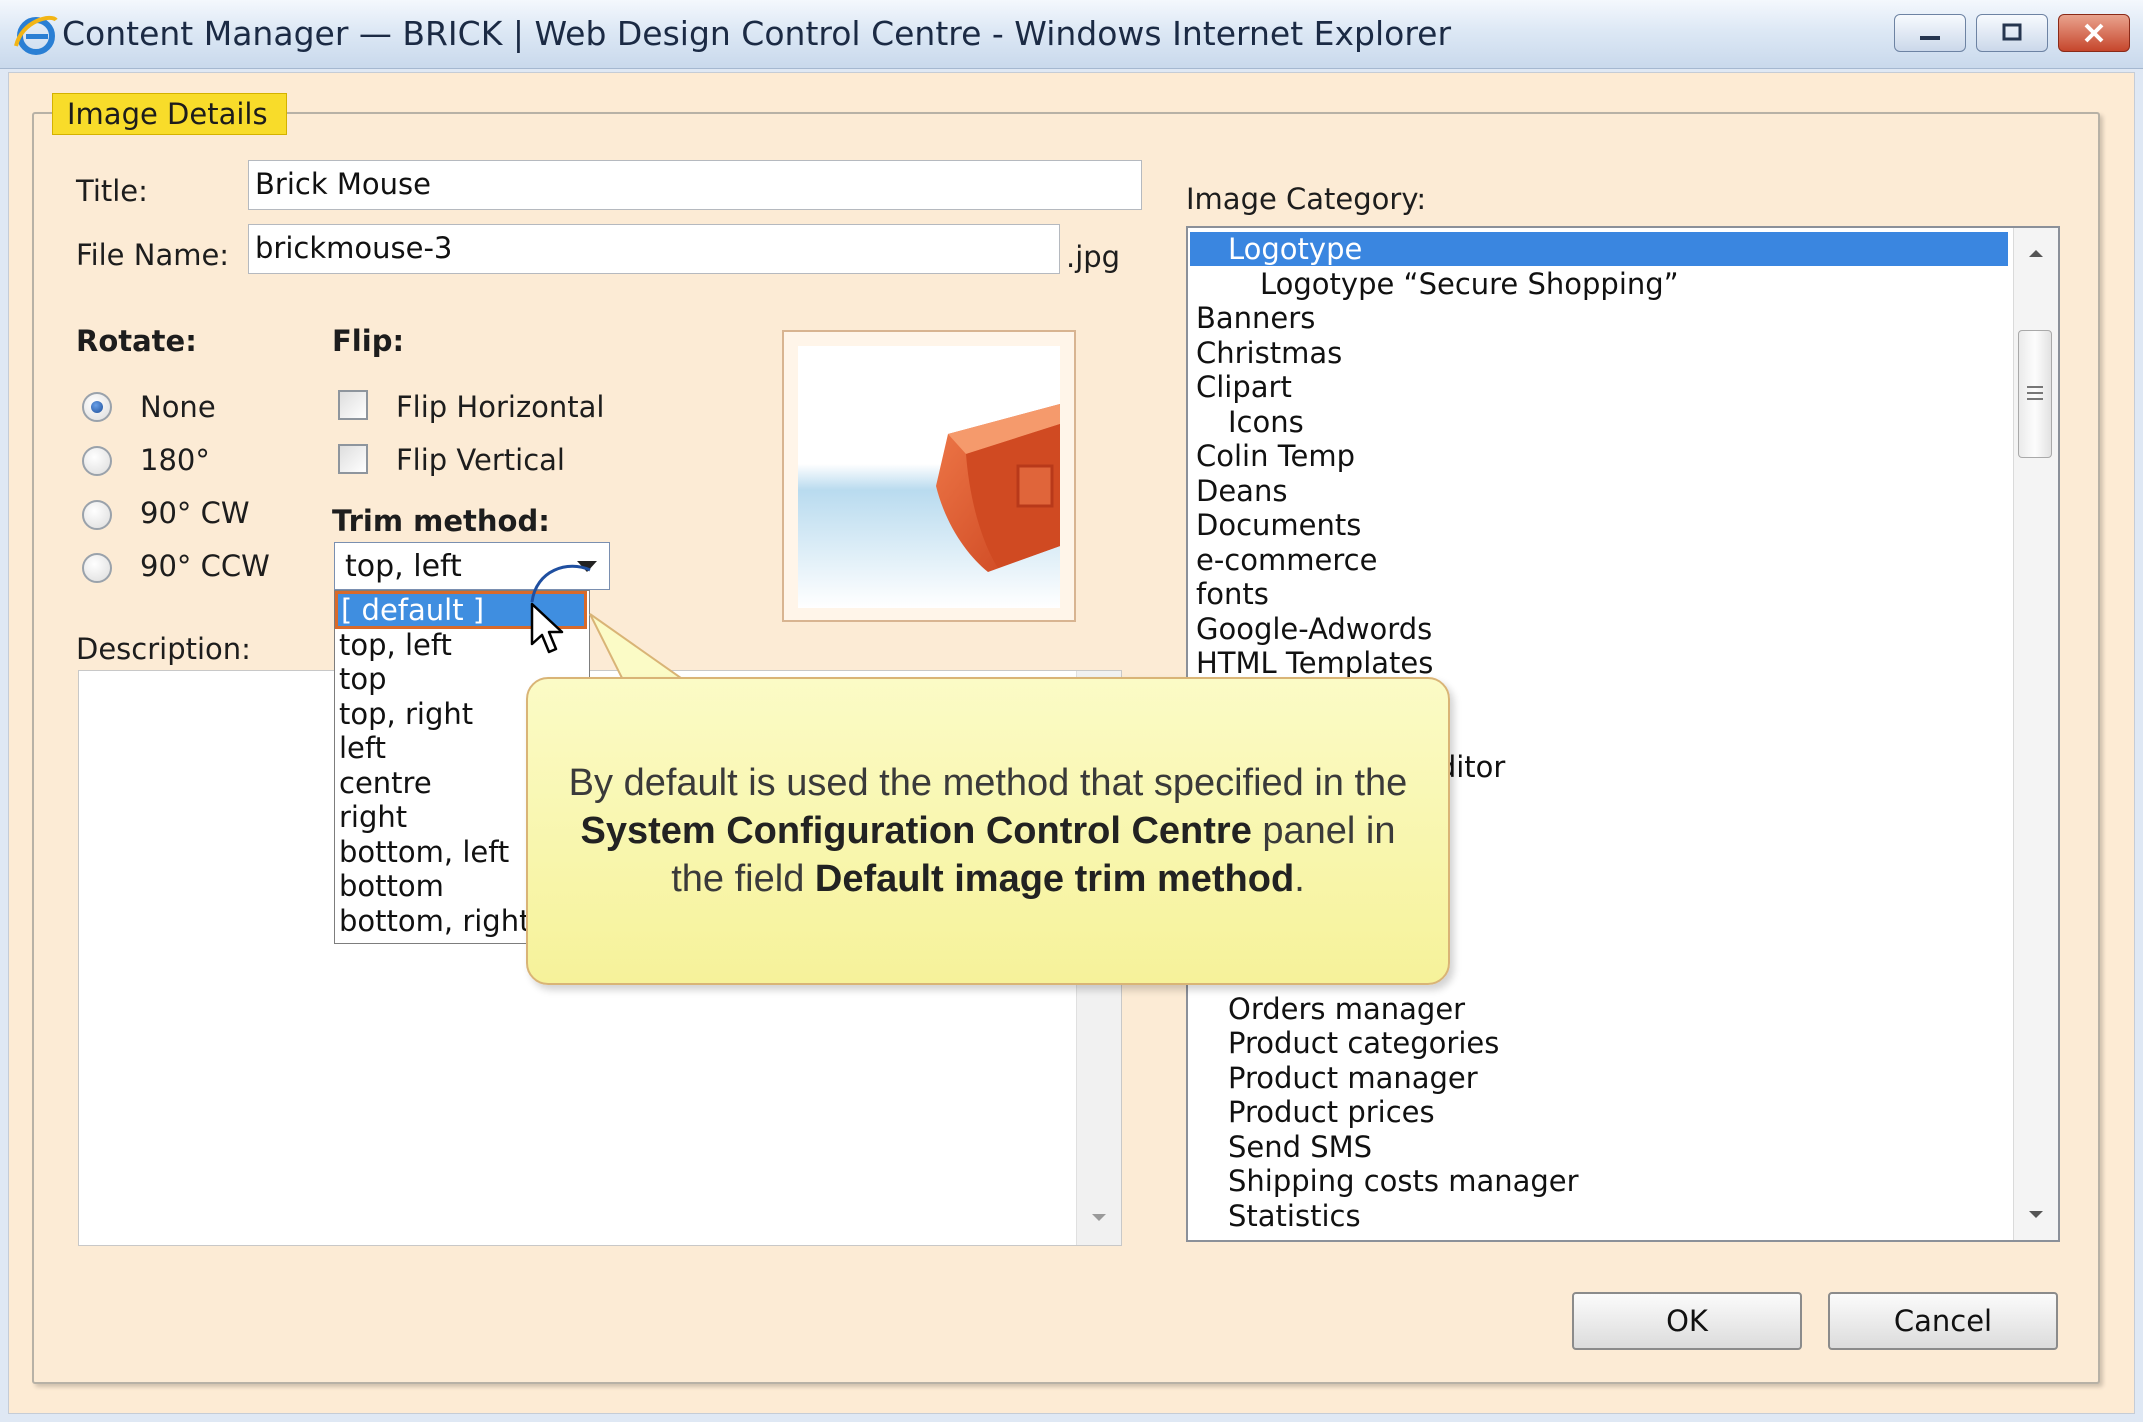 The height and width of the screenshot is (1422, 2143). What do you see at coordinates (1266, 422) in the screenshot?
I see `category-item: Icons` at bounding box center [1266, 422].